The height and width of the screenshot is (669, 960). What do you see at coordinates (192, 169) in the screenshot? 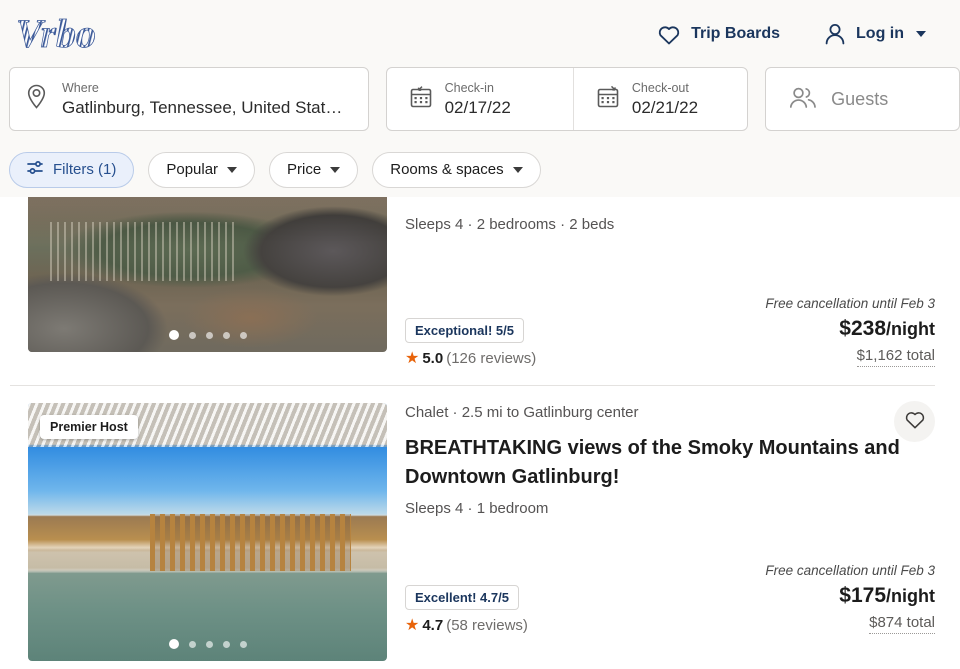
I see `popular-chip-label: Popular` at bounding box center [192, 169].